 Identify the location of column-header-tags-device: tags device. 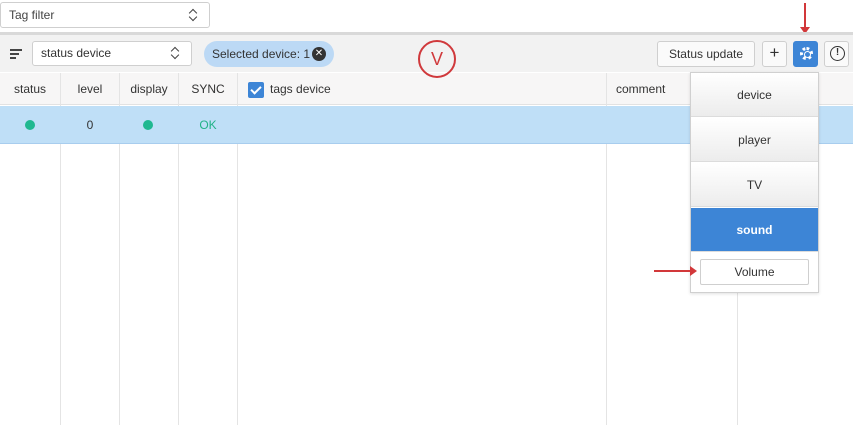
(420, 89).